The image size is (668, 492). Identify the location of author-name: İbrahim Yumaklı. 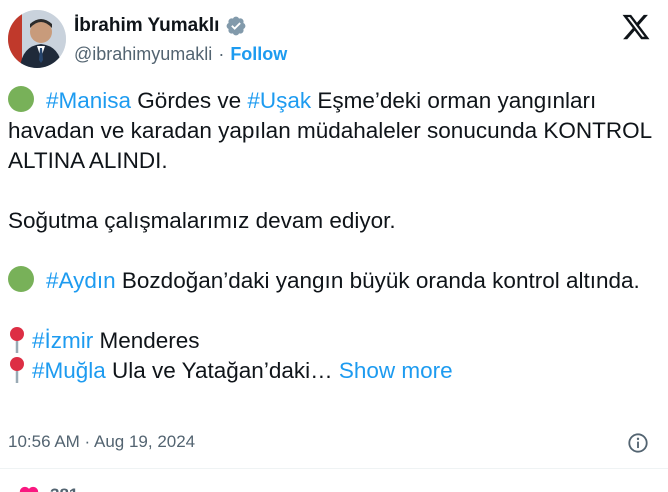
(146, 26).